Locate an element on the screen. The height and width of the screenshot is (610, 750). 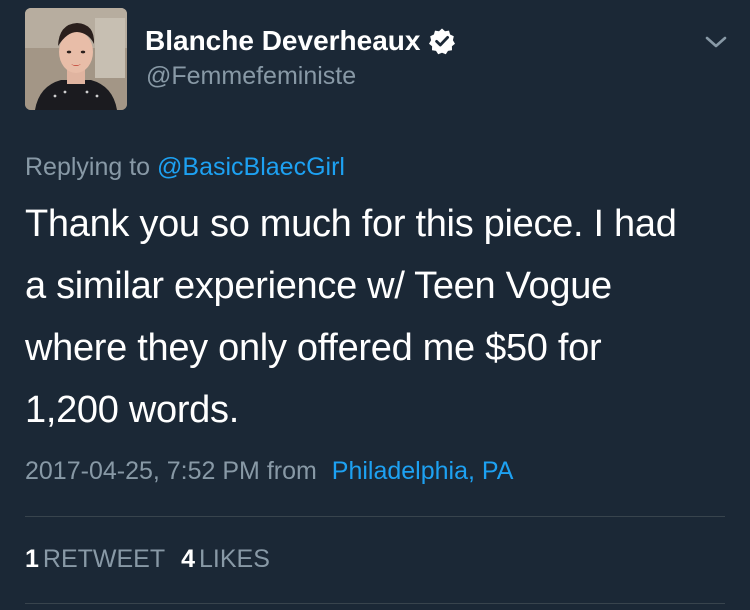
retweets-label: RETWEET is located at coordinates (104, 559).